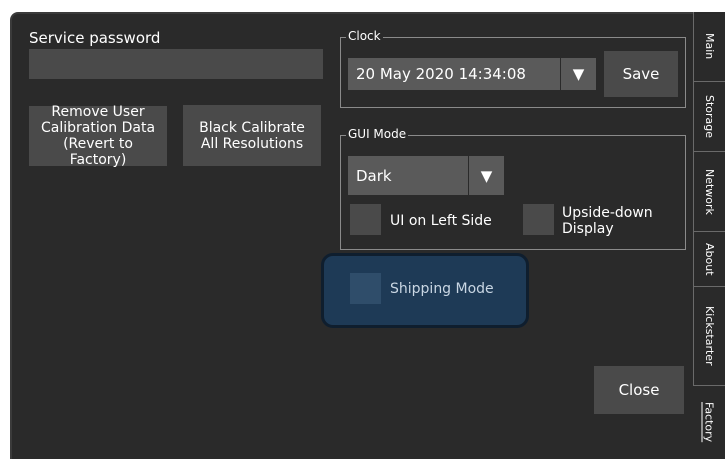 Image resolution: width=725 pixels, height=459 pixels. What do you see at coordinates (364, 36) in the screenshot?
I see `clock-title: Clock` at bounding box center [364, 36].